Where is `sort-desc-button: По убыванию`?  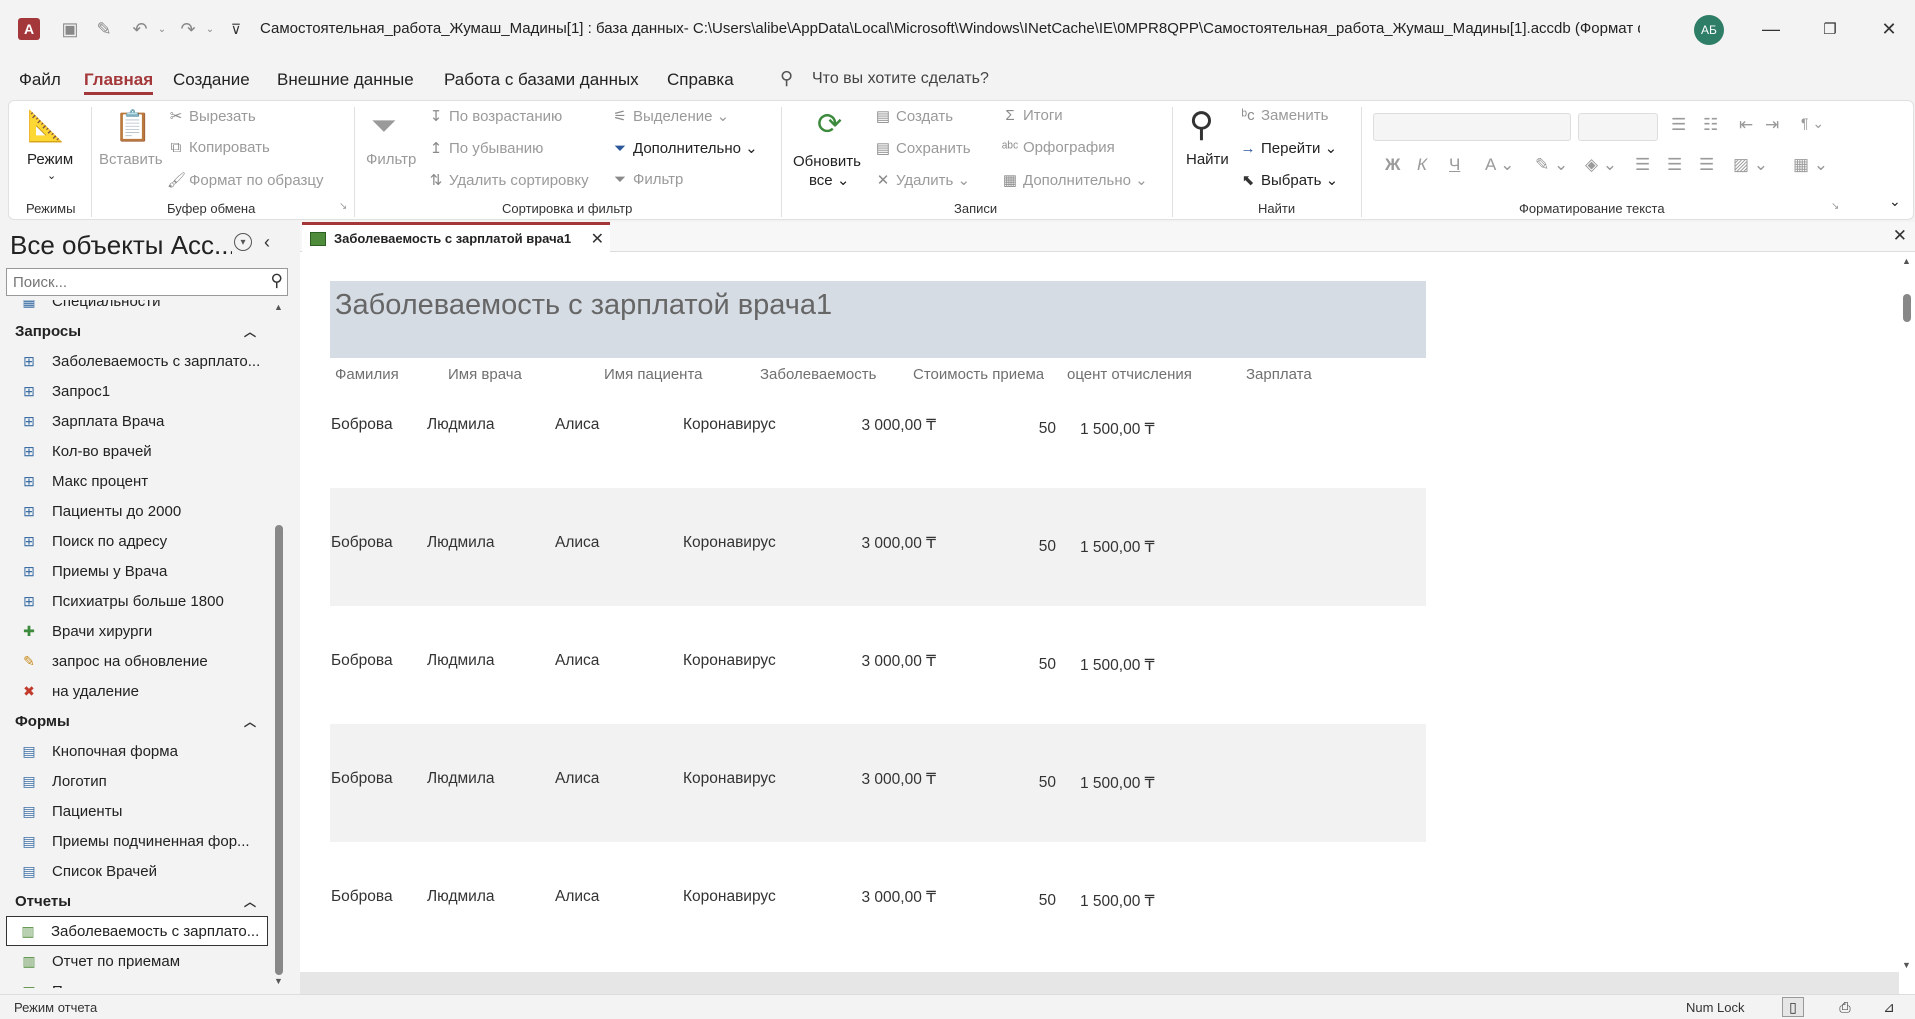
sort-desc-button: По убыванию is located at coordinates (496, 148).